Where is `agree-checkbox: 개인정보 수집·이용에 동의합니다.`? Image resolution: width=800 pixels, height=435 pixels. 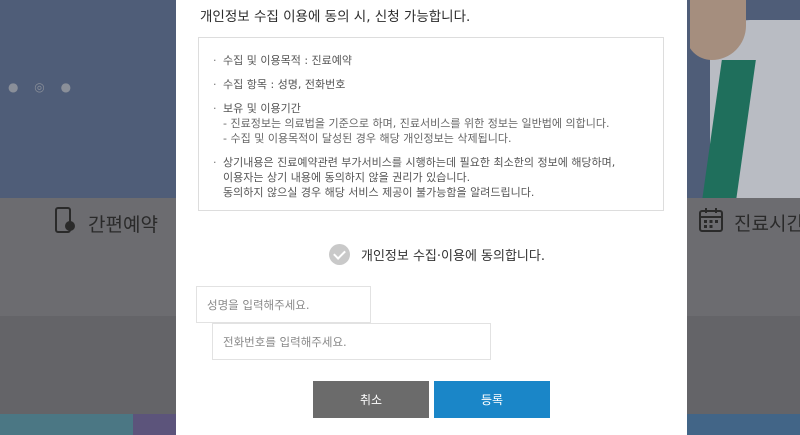 agree-checkbox: 개인정보 수집·이용에 동의합니다. is located at coordinates (437, 254).